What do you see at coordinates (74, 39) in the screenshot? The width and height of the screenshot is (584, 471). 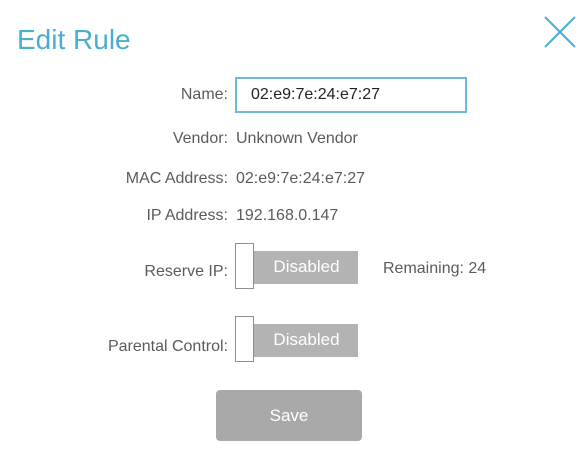 I see `dialog-title: Edit Rule` at bounding box center [74, 39].